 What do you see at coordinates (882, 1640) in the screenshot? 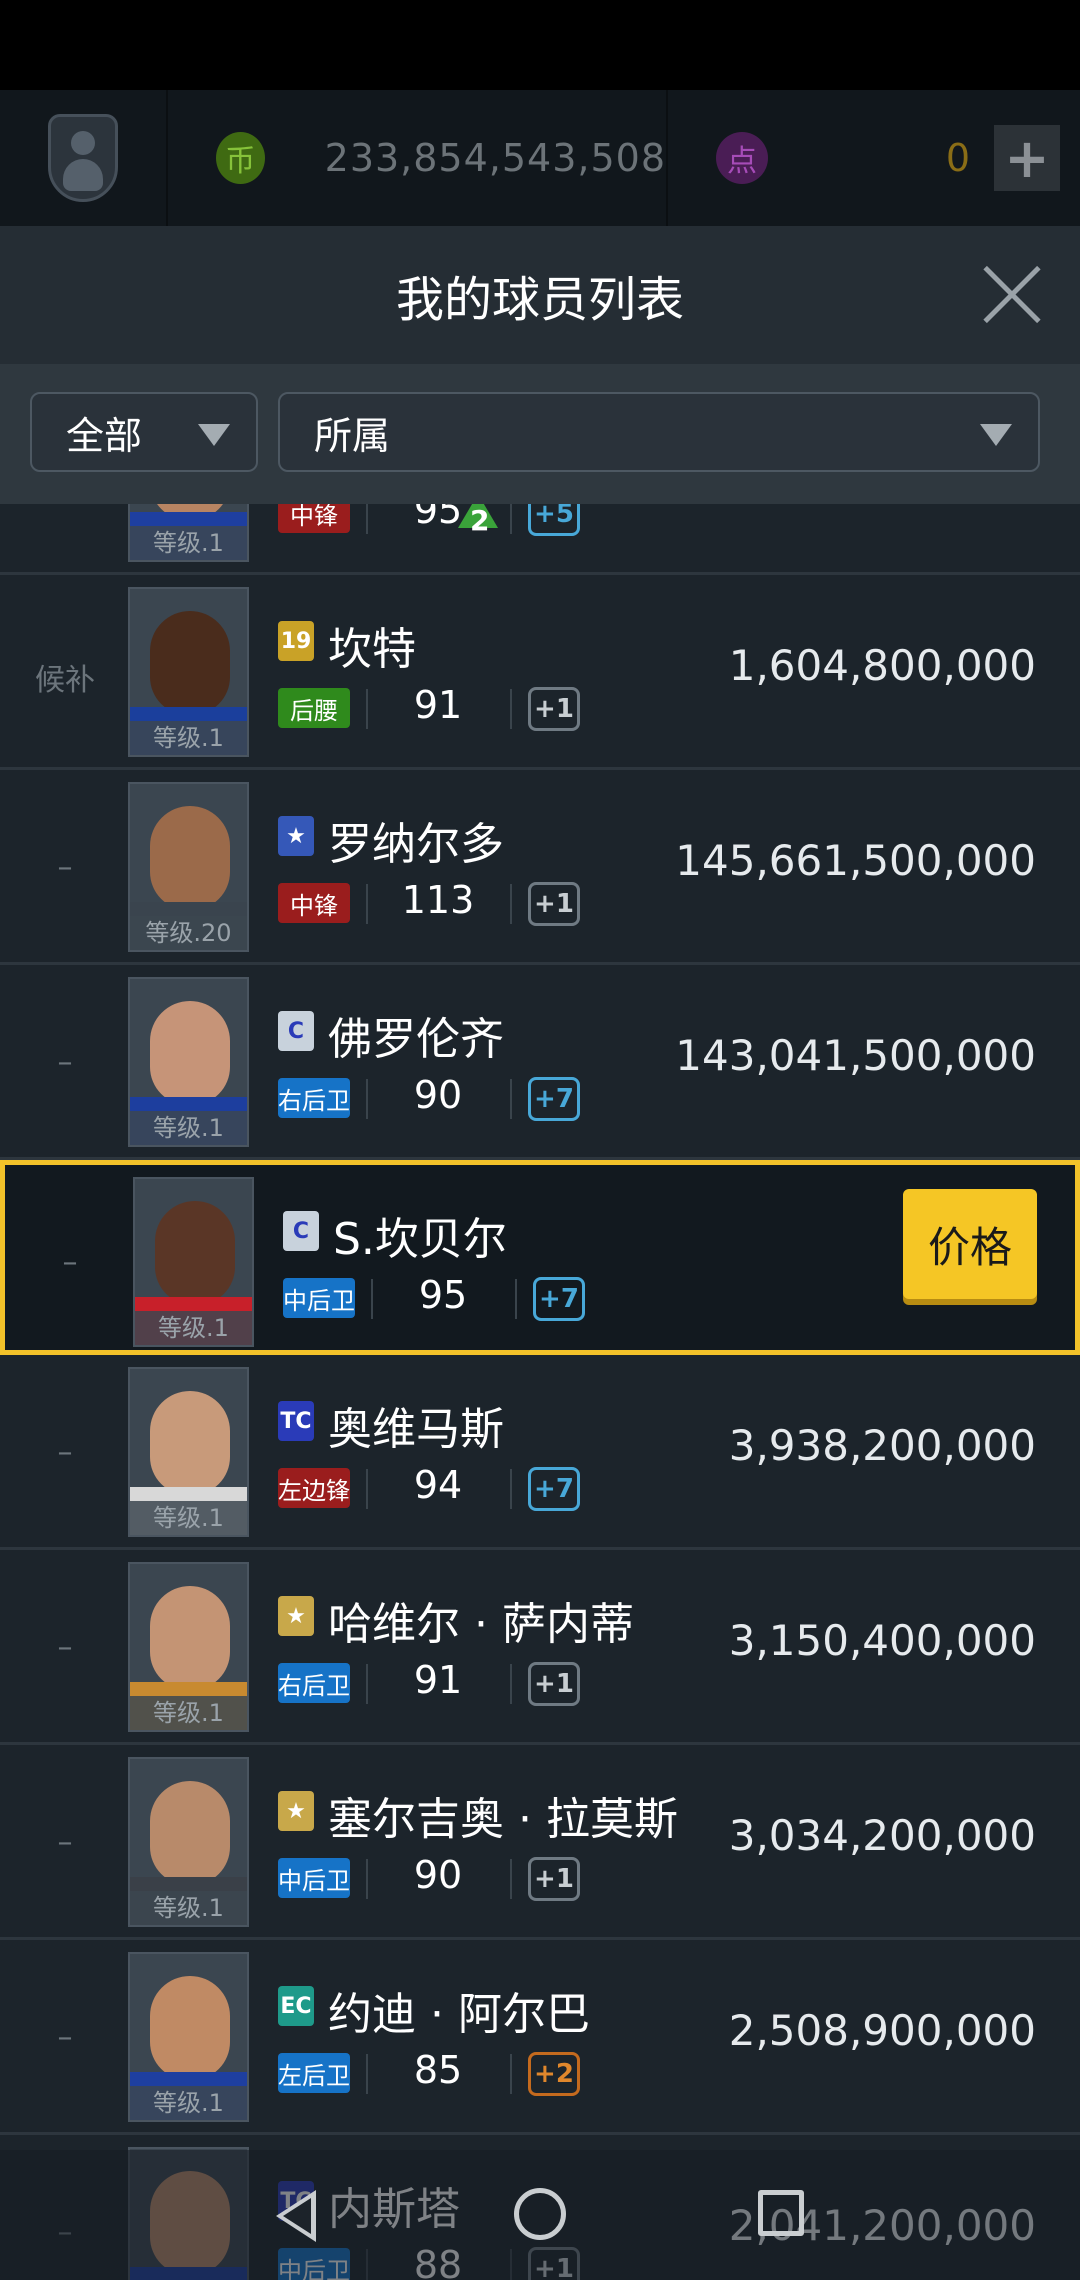
I see `player-price: 3,150,400,000` at bounding box center [882, 1640].